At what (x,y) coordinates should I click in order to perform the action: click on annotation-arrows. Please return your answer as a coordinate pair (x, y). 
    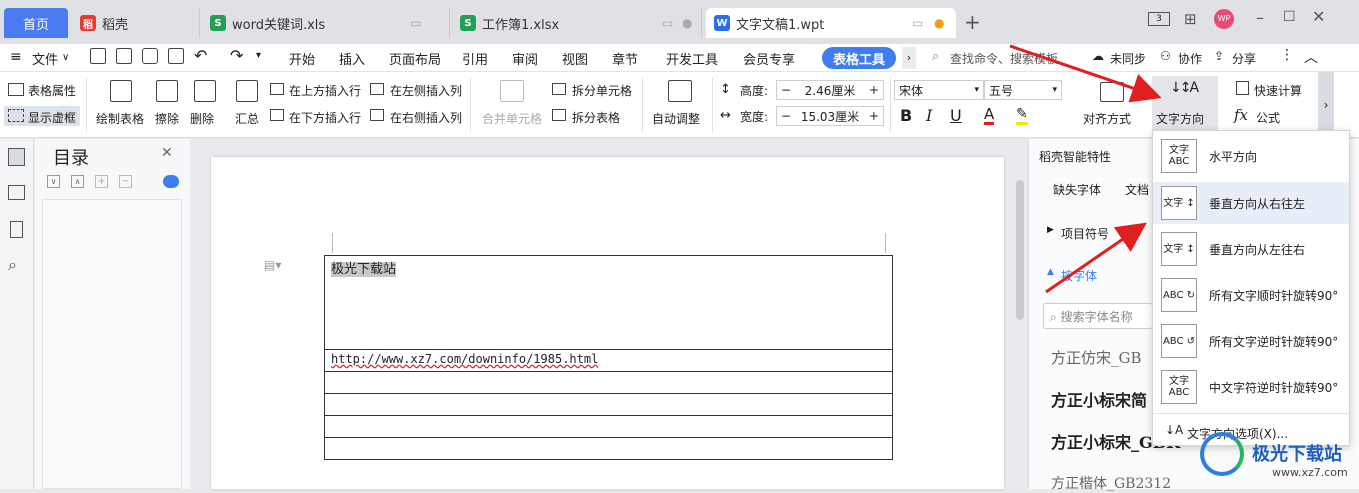
    Looking at the image, I should click on (1085, 169).